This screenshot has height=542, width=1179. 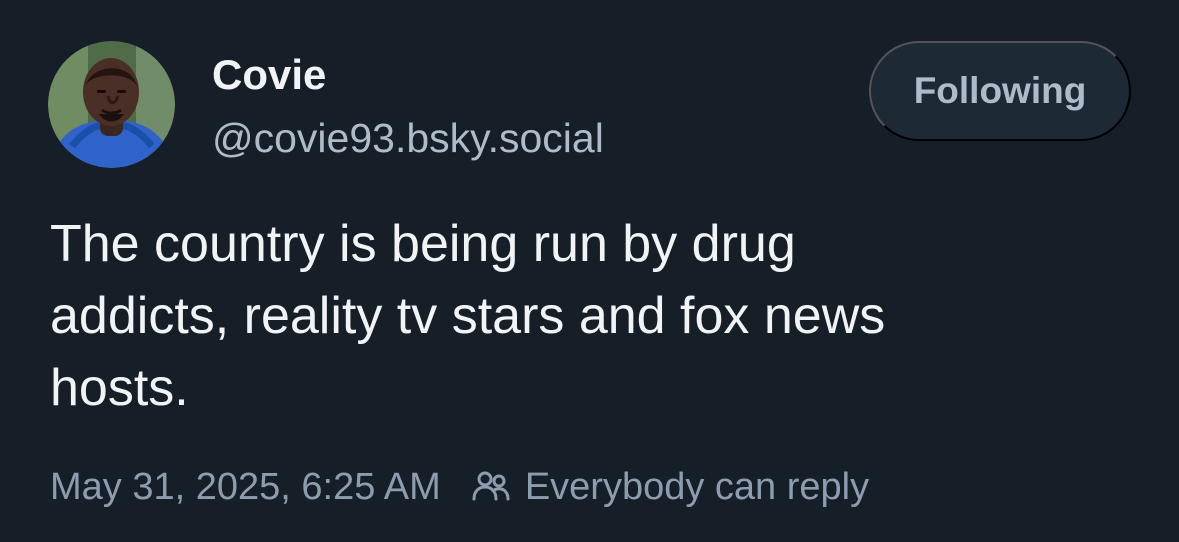 I want to click on author-display-name: Covie, so click(x=269, y=75).